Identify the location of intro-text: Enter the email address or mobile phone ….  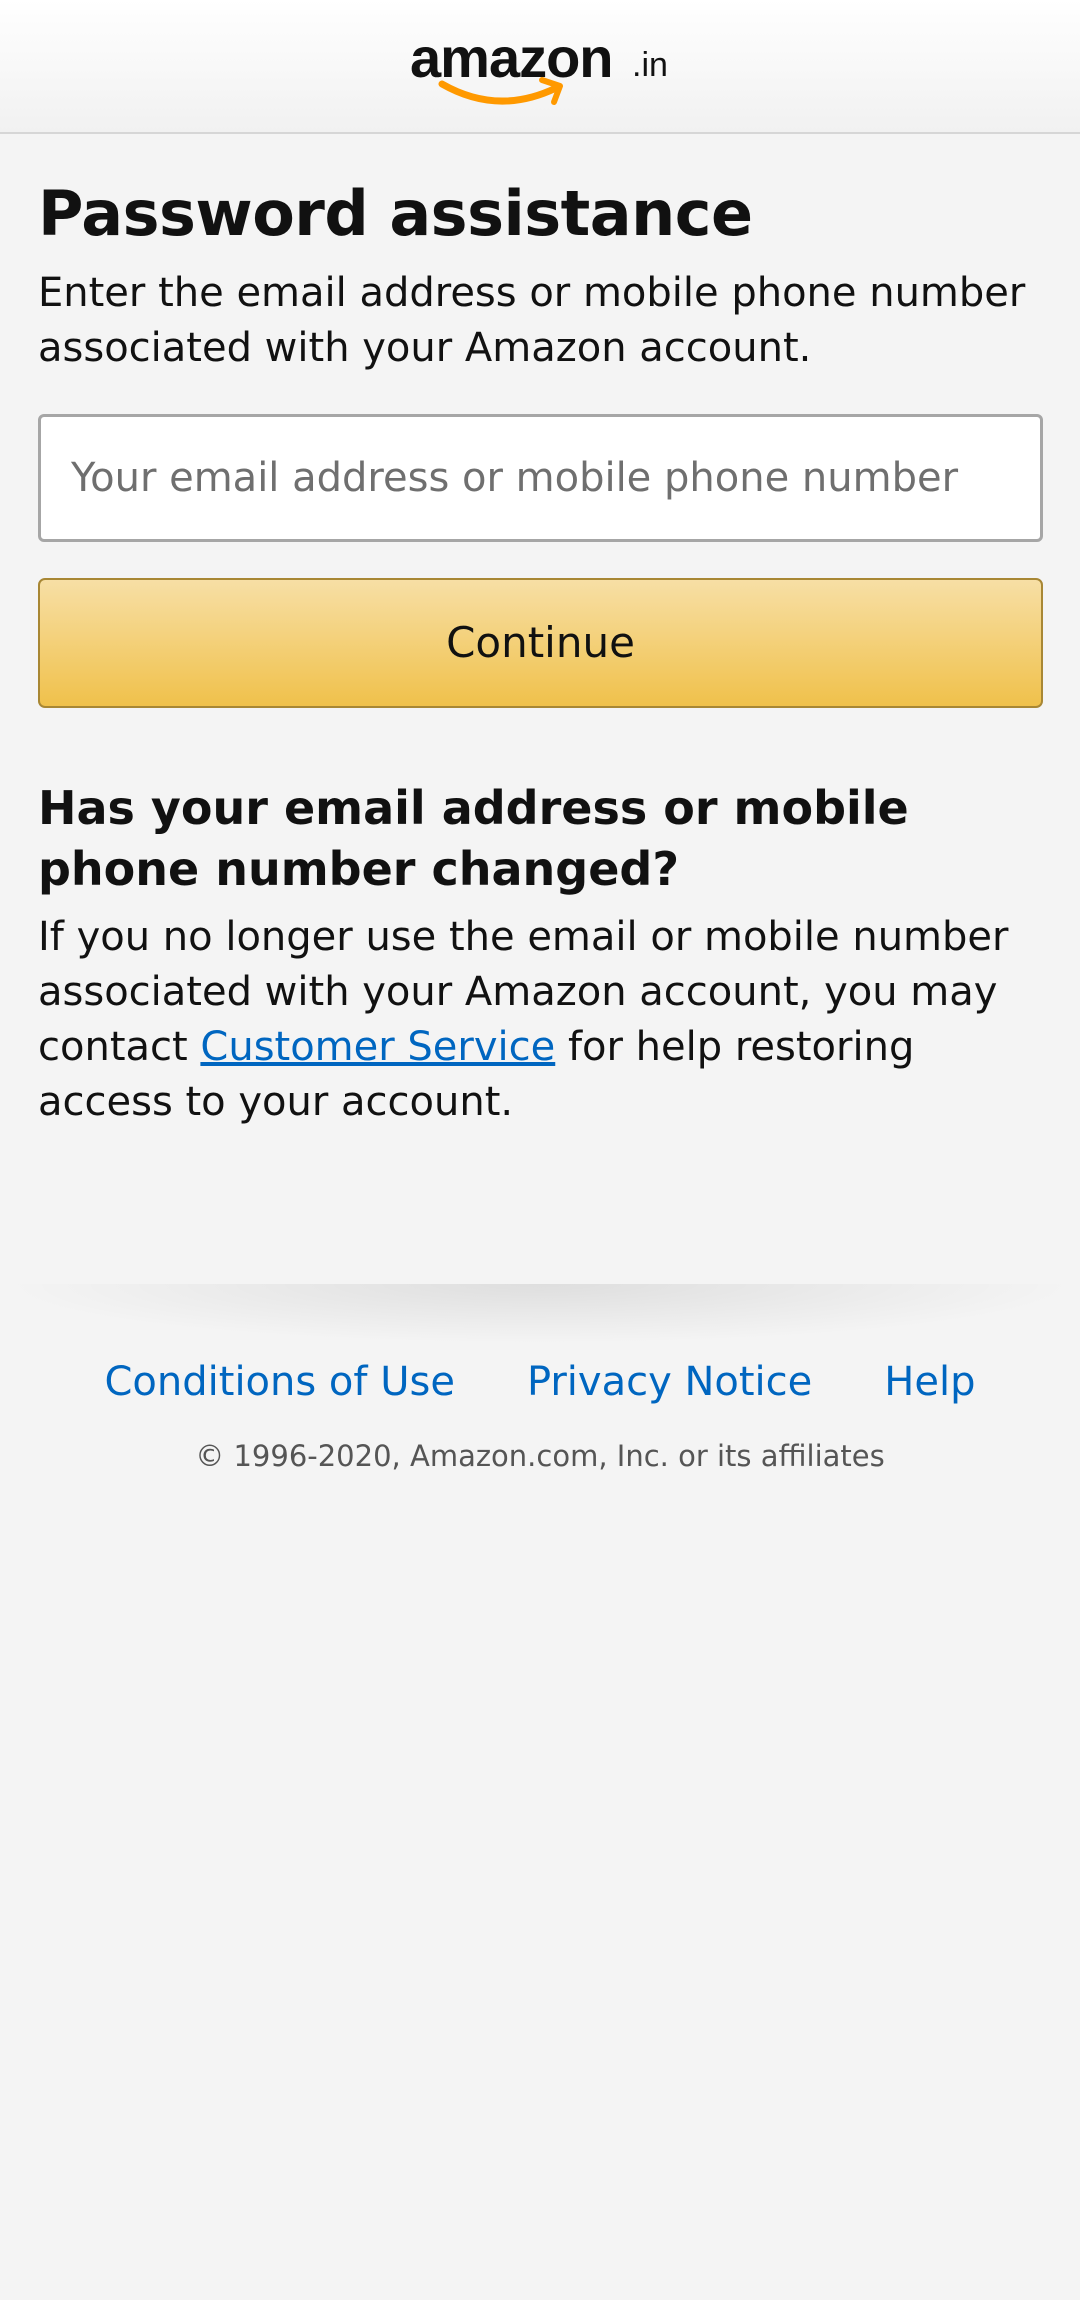
(532, 320).